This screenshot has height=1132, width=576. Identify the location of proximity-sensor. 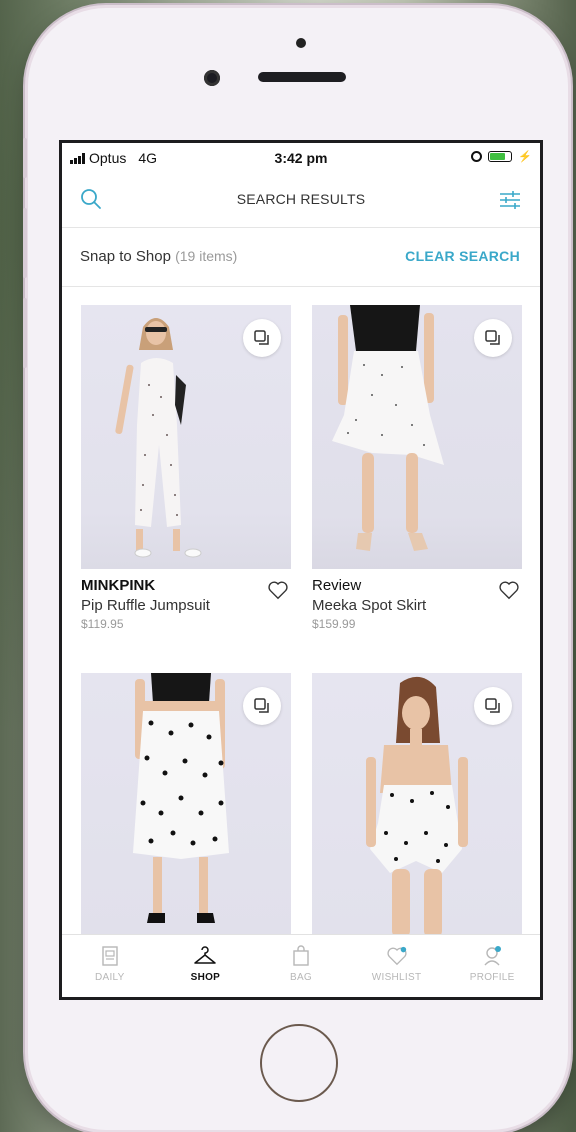
(301, 43).